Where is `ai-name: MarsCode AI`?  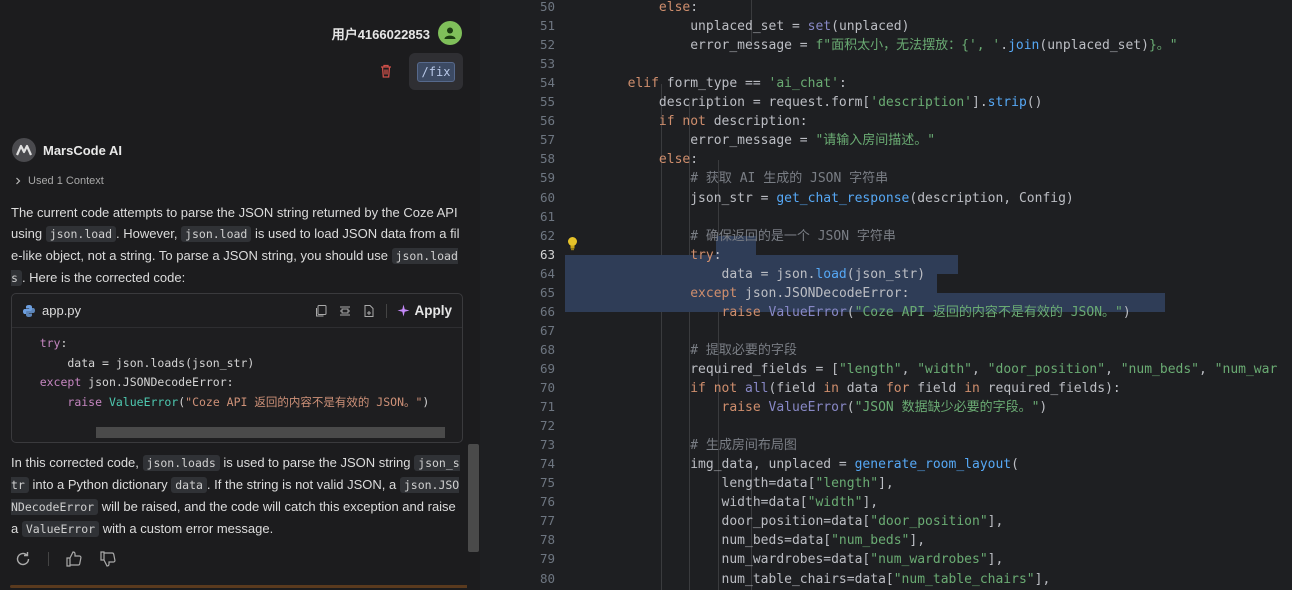
ai-name: MarsCode AI is located at coordinates (82, 150).